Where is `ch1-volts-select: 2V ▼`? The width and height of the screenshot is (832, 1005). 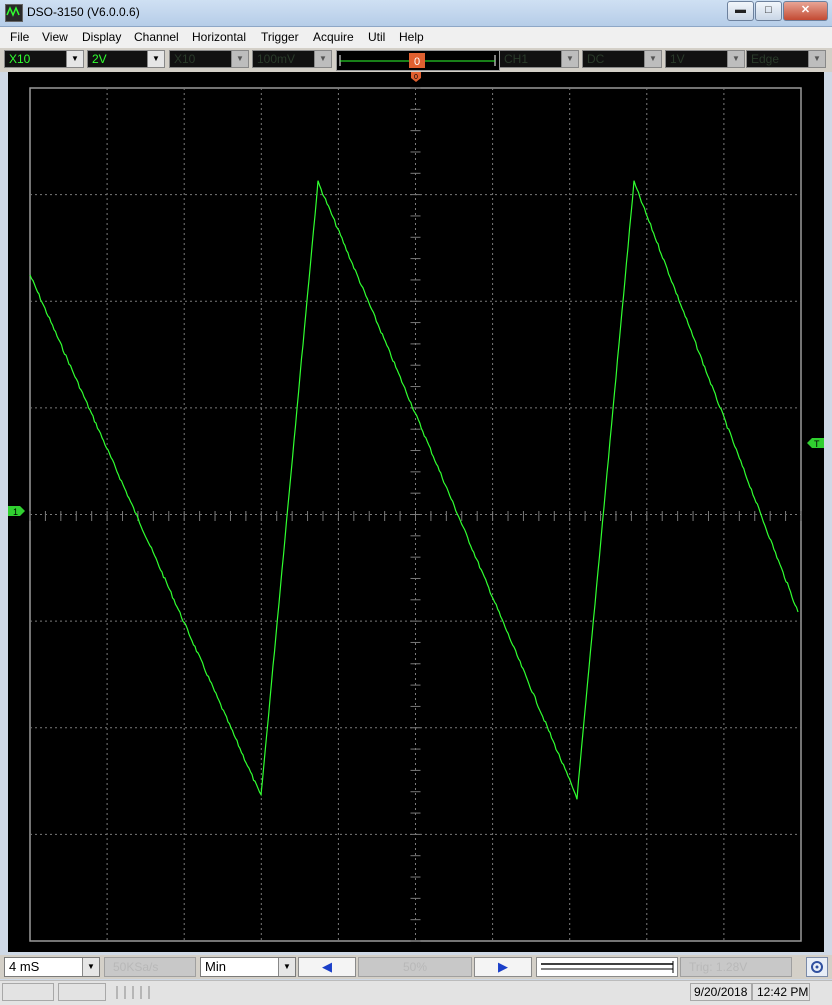 ch1-volts-select: 2V ▼ is located at coordinates (126, 59).